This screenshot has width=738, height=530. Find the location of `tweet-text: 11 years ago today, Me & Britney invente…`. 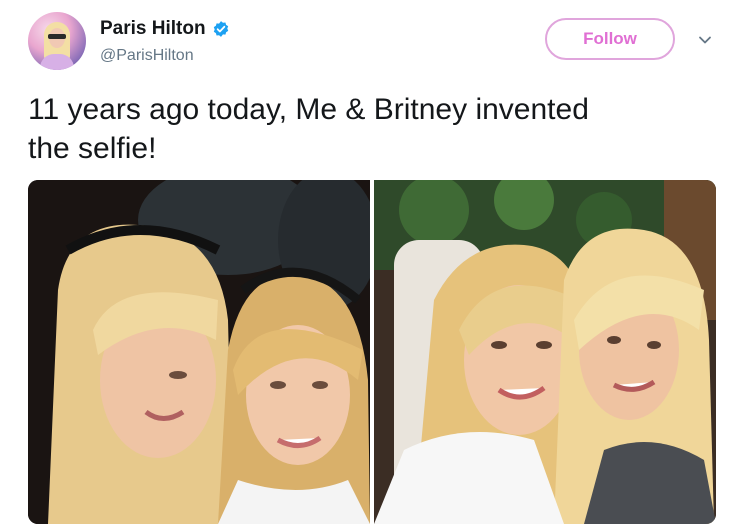

tweet-text: 11 years ago today, Me & Britney invente… is located at coordinates (308, 129).